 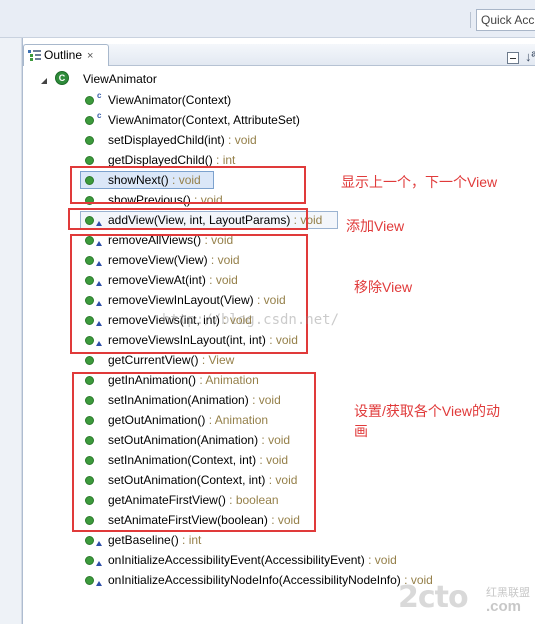 What do you see at coordinates (160, 160) in the screenshot?
I see `method-name: getDisplayedChild()` at bounding box center [160, 160].